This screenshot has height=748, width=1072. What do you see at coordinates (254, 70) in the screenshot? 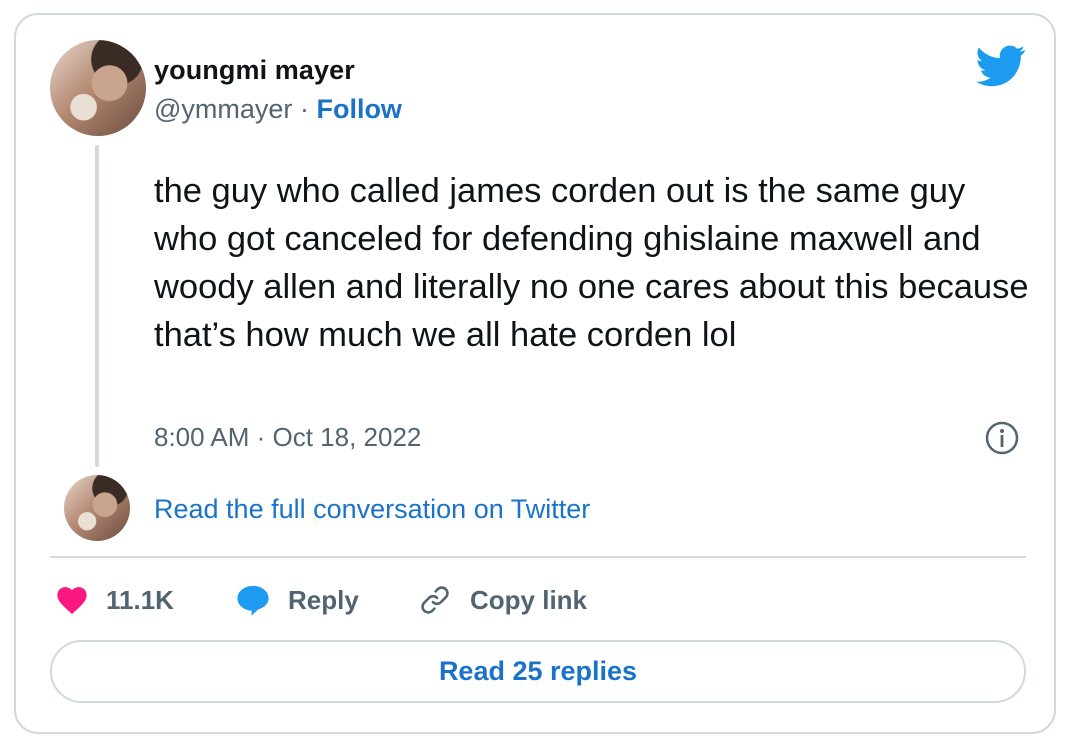
I see `author-name: youngmi mayer` at bounding box center [254, 70].